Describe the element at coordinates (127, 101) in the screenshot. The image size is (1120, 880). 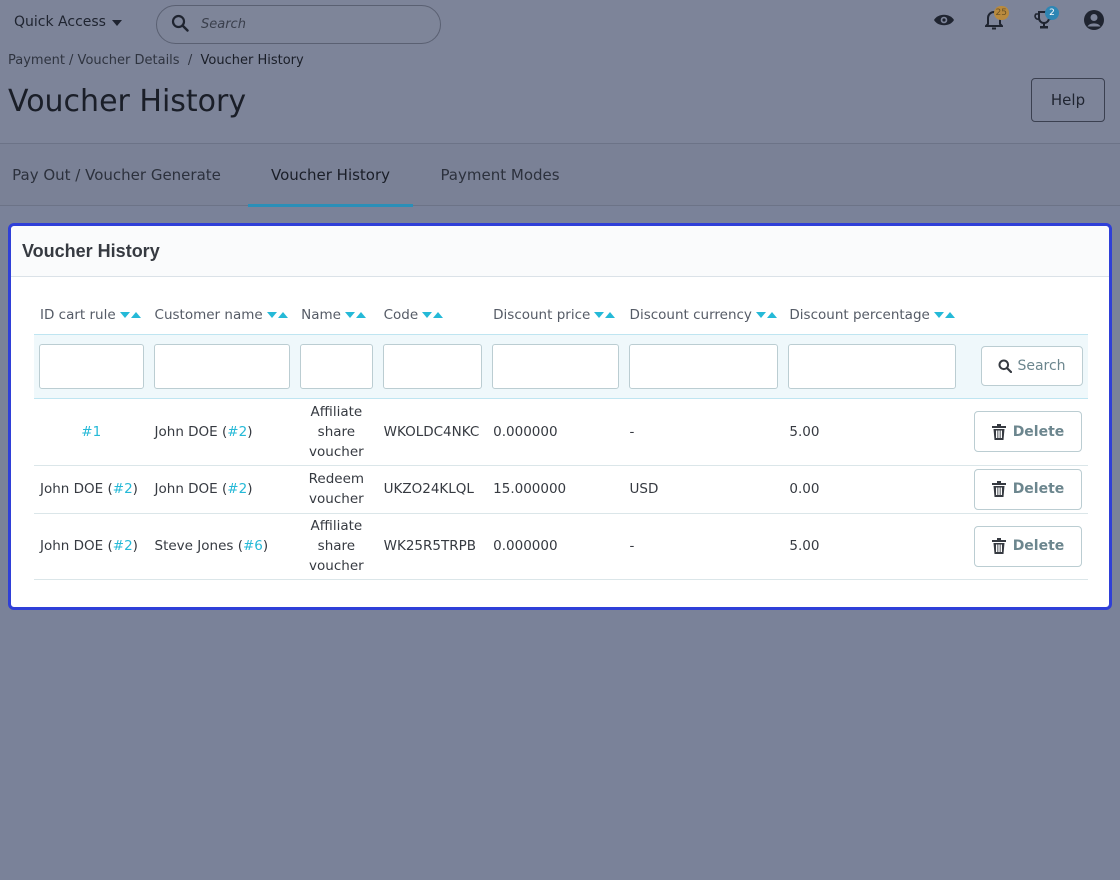
I see `page-title: Voucher History` at that location.